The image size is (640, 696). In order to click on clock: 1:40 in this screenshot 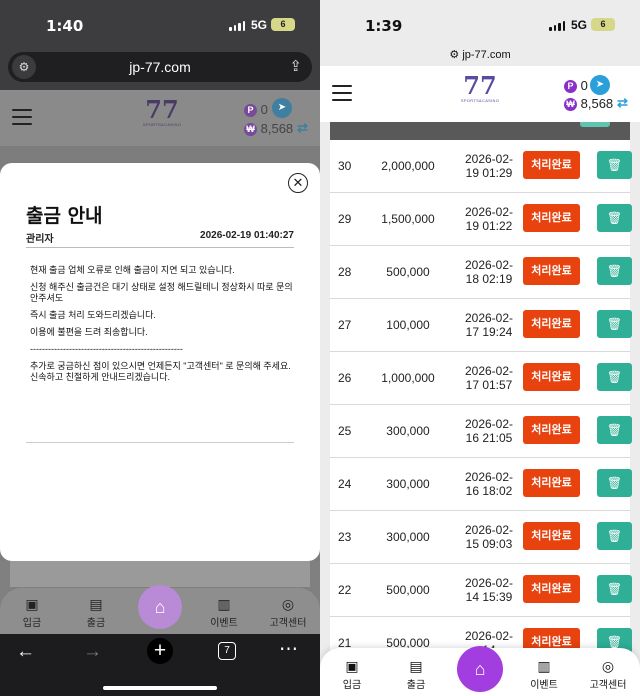, I will do `click(65, 26)`.